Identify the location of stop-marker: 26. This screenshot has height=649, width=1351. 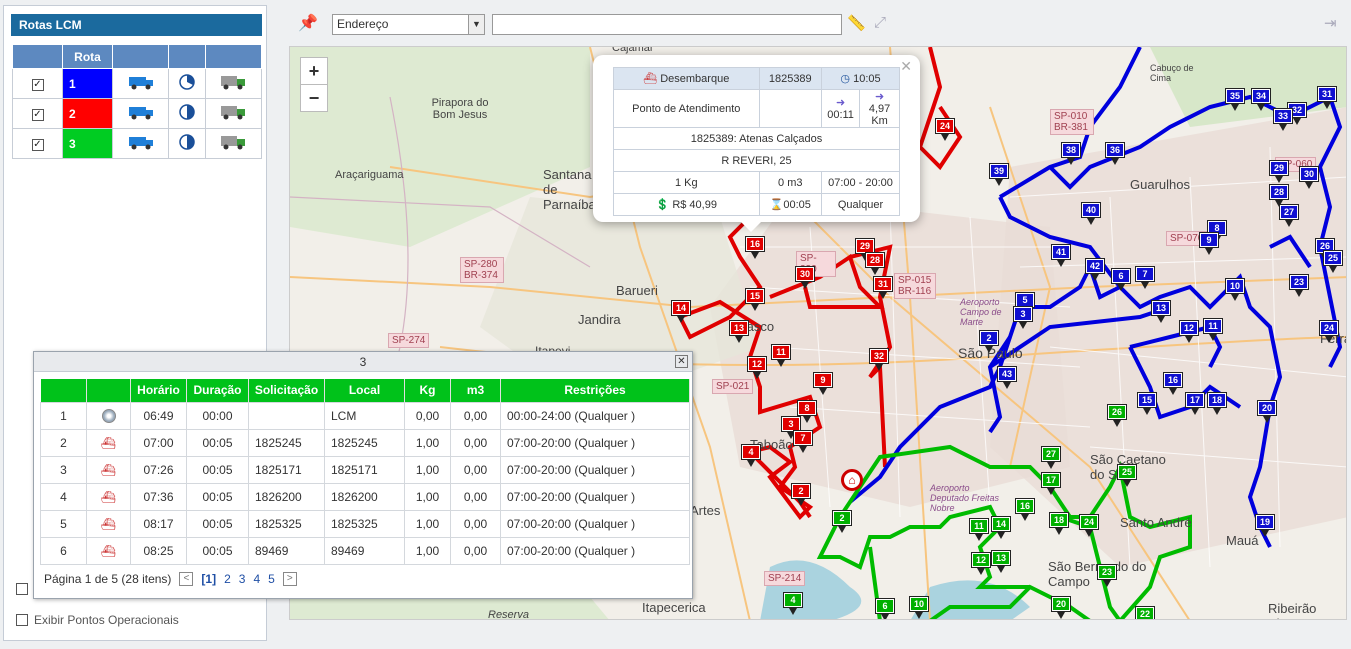
(1117, 416).